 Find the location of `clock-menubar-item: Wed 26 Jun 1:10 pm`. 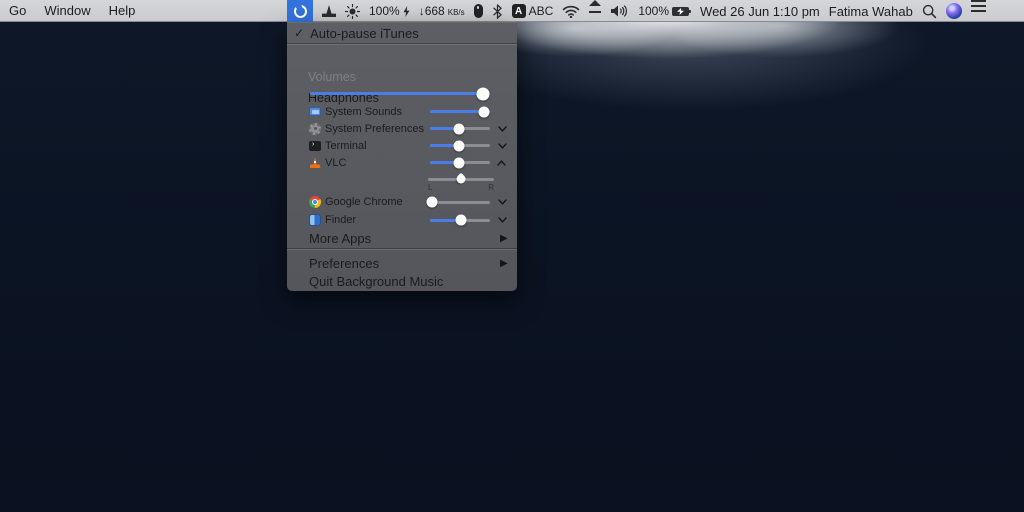

clock-menubar-item: Wed 26 Jun 1:10 pm is located at coordinates (760, 11).